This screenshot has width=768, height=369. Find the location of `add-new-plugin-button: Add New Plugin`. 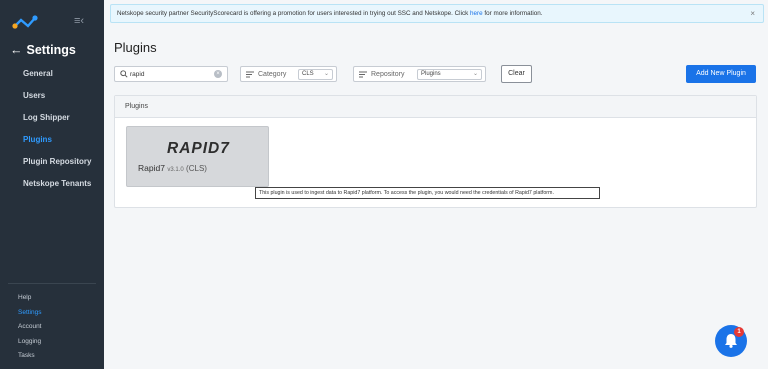

add-new-plugin-button: Add New Plugin is located at coordinates (721, 74).